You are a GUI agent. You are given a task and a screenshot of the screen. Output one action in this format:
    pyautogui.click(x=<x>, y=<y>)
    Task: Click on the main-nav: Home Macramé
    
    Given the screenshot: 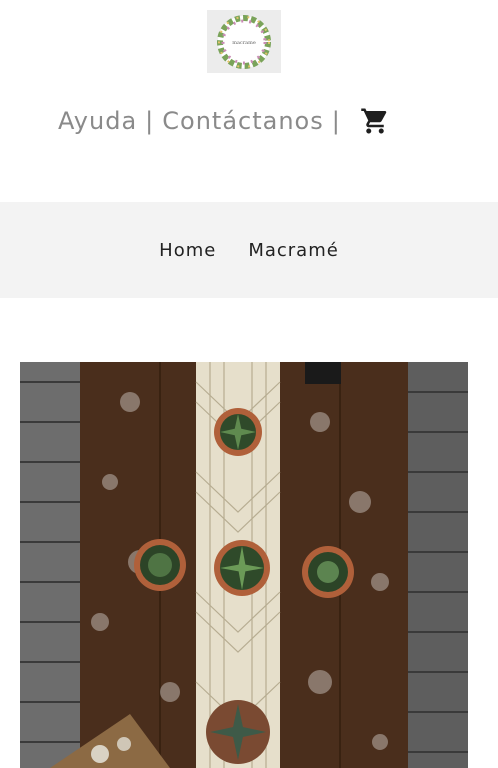 What is the action you would take?
    pyautogui.click(x=249, y=250)
    